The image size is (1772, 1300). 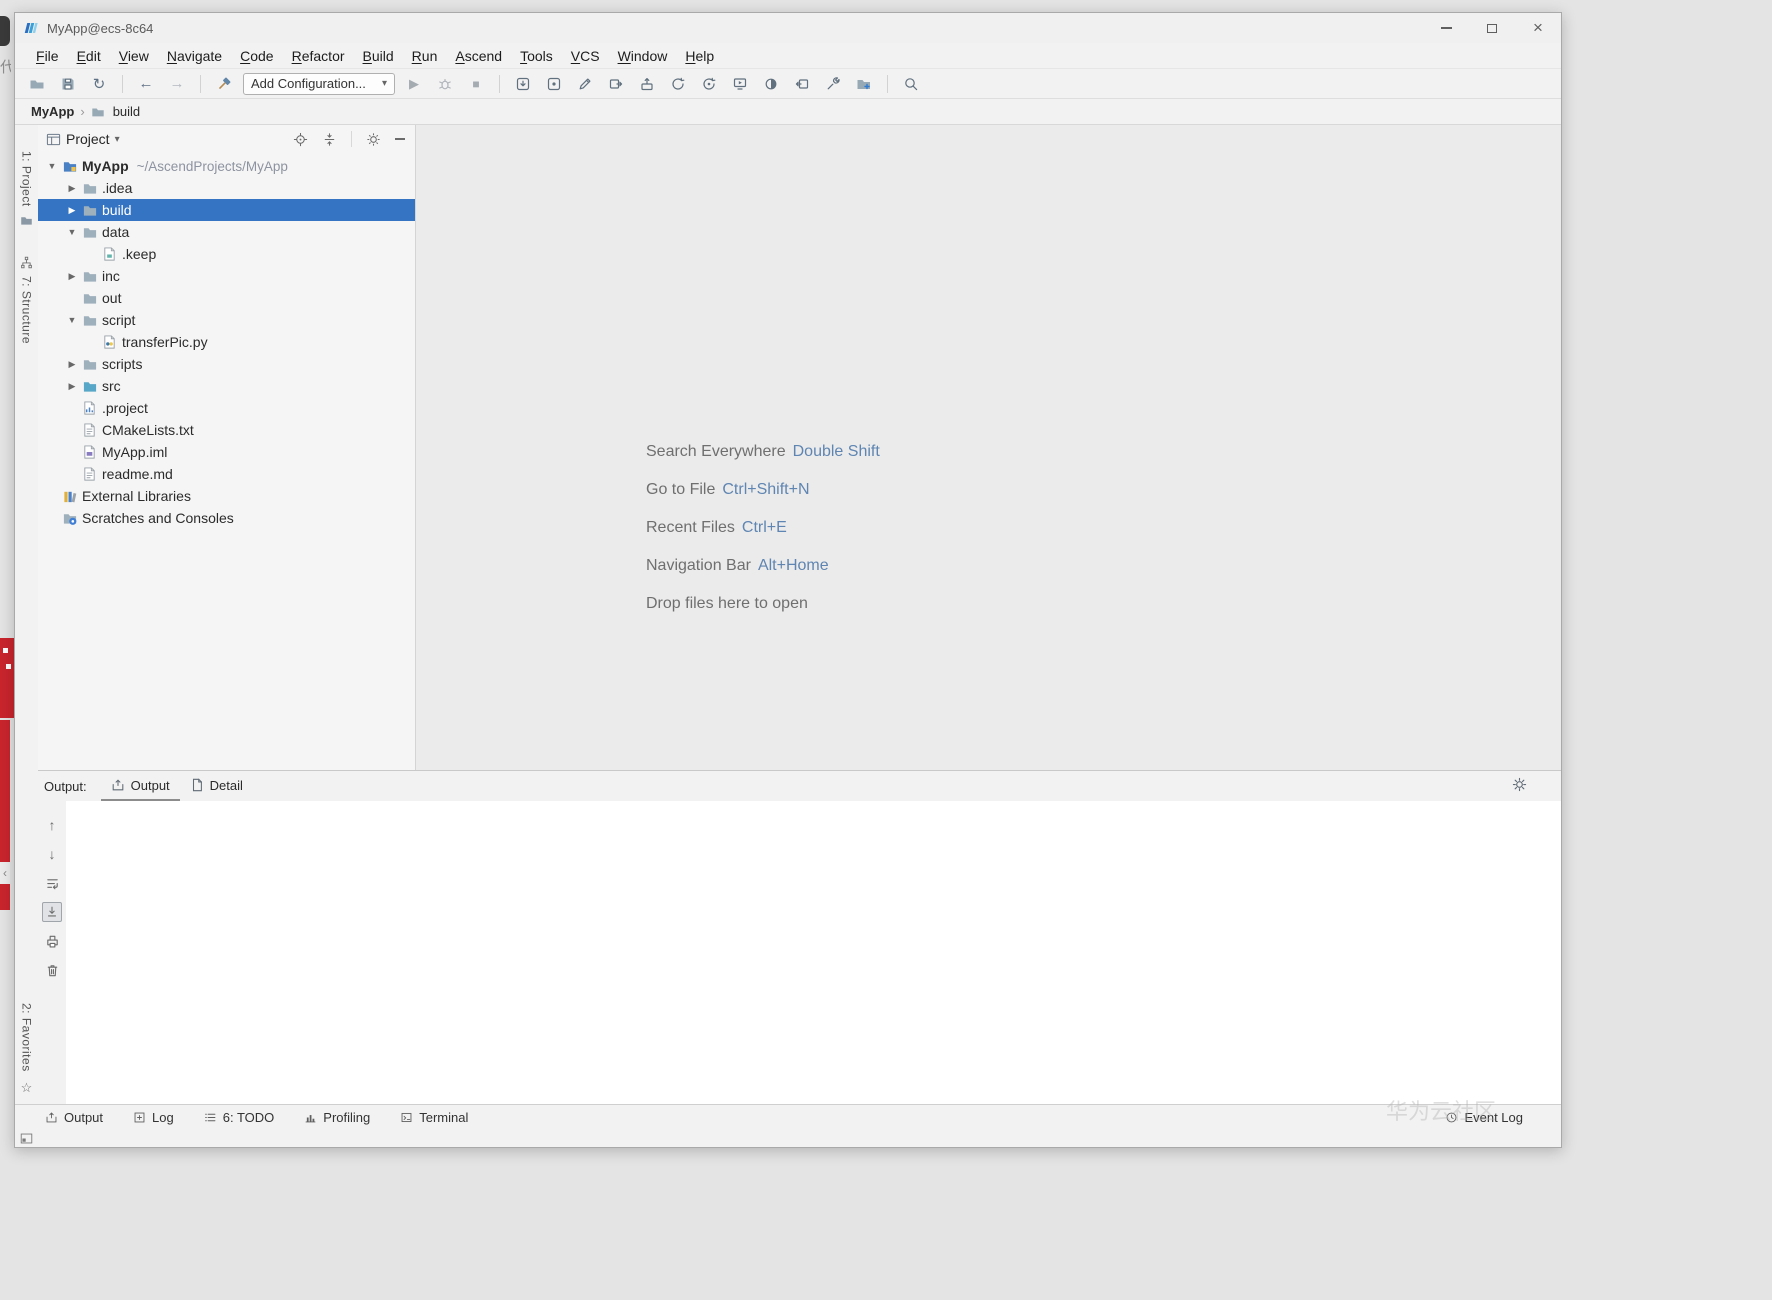 I want to click on tool-button-output: Output, so click(x=74, y=1117).